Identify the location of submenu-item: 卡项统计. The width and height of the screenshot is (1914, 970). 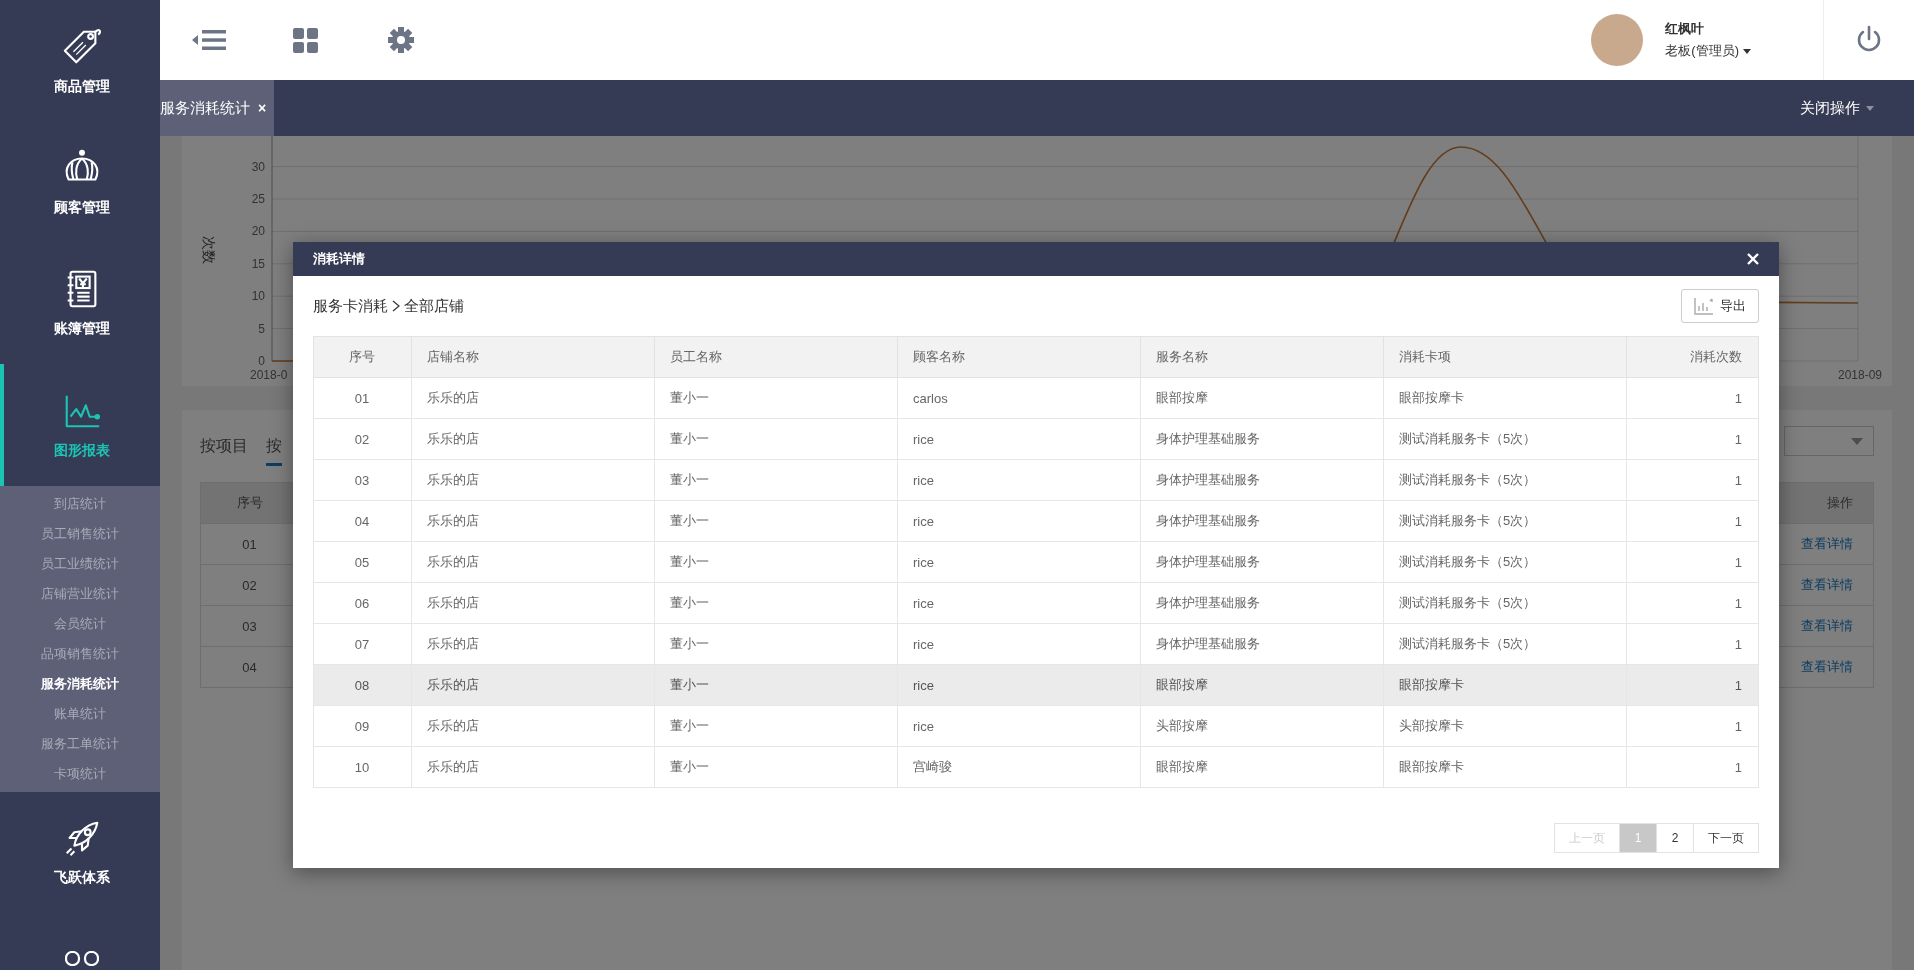
(80, 773).